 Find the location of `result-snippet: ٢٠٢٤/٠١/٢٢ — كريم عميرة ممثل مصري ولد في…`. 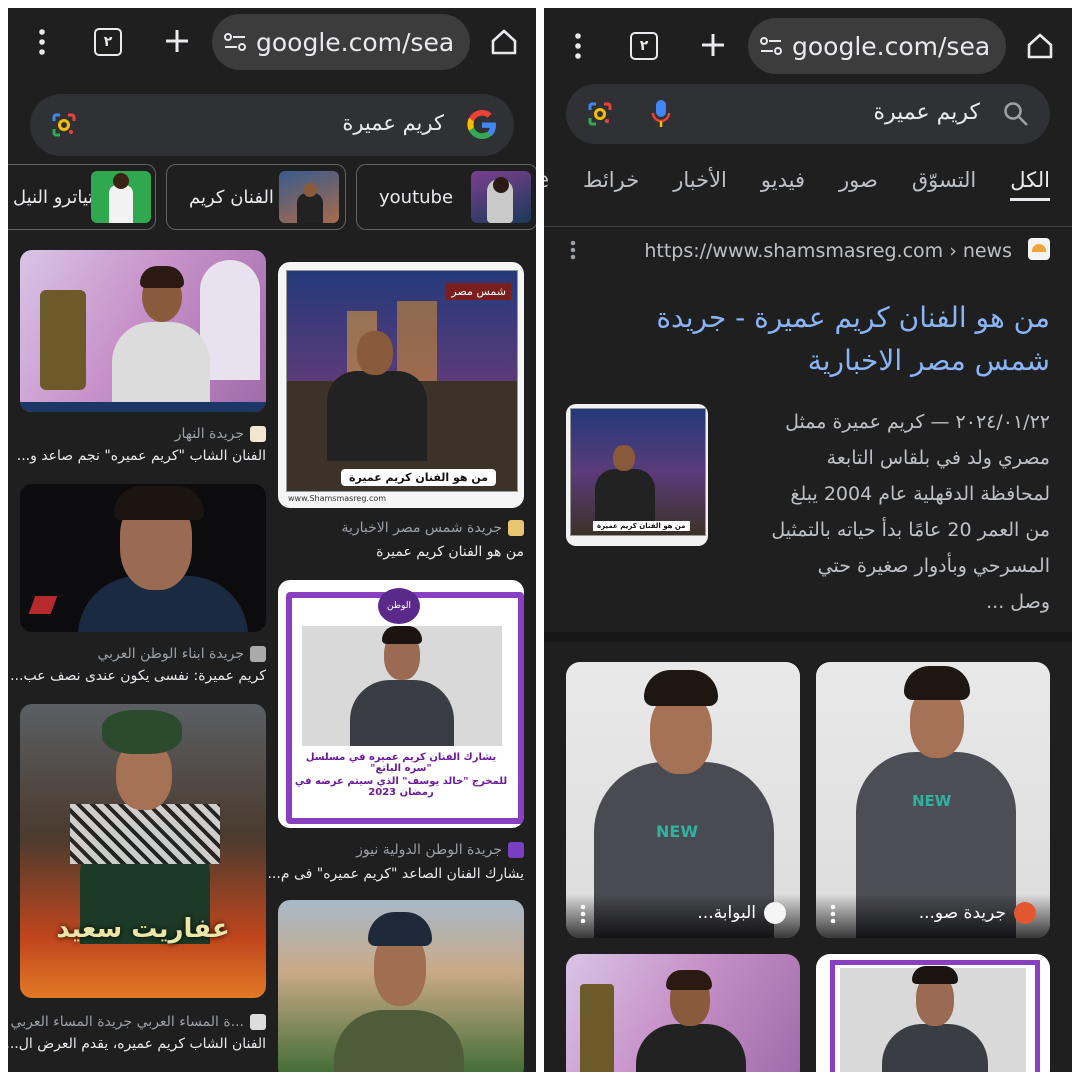

result-snippet: ٢٠٢٤/٠١/٢٢ — كريم عميرة ممثل مصري ولد في… is located at coordinates (890, 512).